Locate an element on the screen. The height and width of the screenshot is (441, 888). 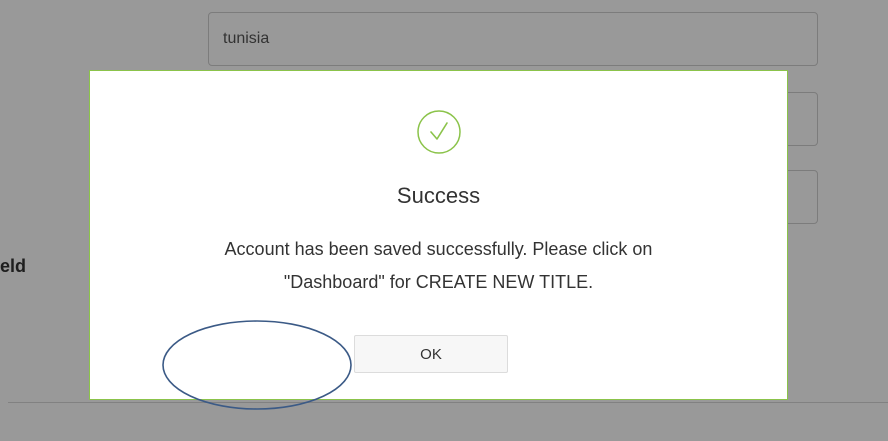
dialog-title: Success is located at coordinates (438, 195).